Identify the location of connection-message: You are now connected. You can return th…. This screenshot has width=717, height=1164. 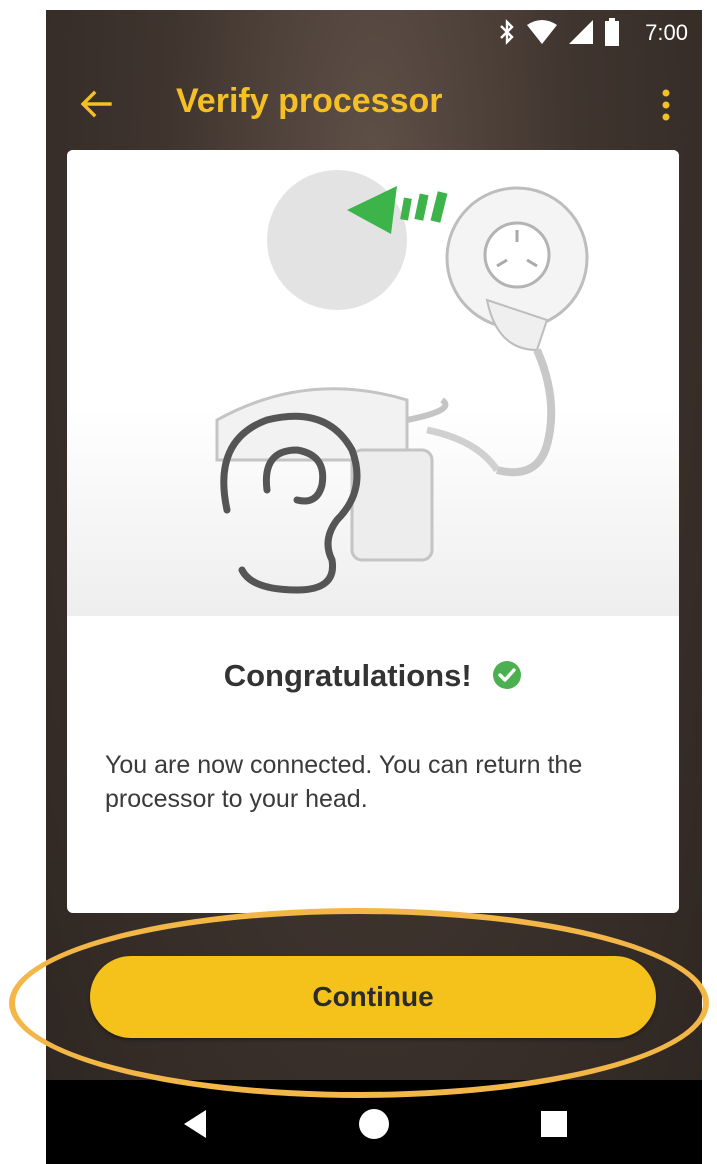
(344, 782).